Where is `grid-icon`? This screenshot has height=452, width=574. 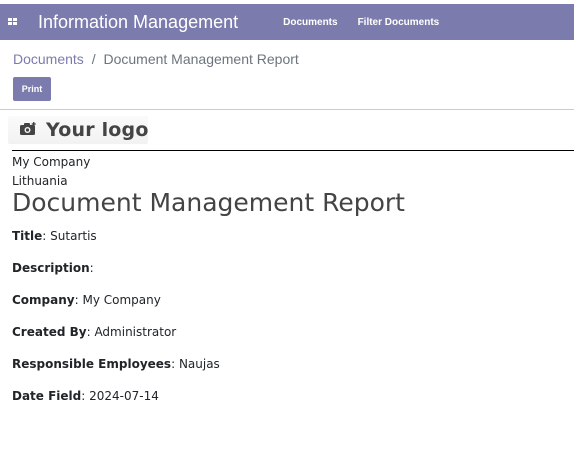 grid-icon is located at coordinates (12, 21).